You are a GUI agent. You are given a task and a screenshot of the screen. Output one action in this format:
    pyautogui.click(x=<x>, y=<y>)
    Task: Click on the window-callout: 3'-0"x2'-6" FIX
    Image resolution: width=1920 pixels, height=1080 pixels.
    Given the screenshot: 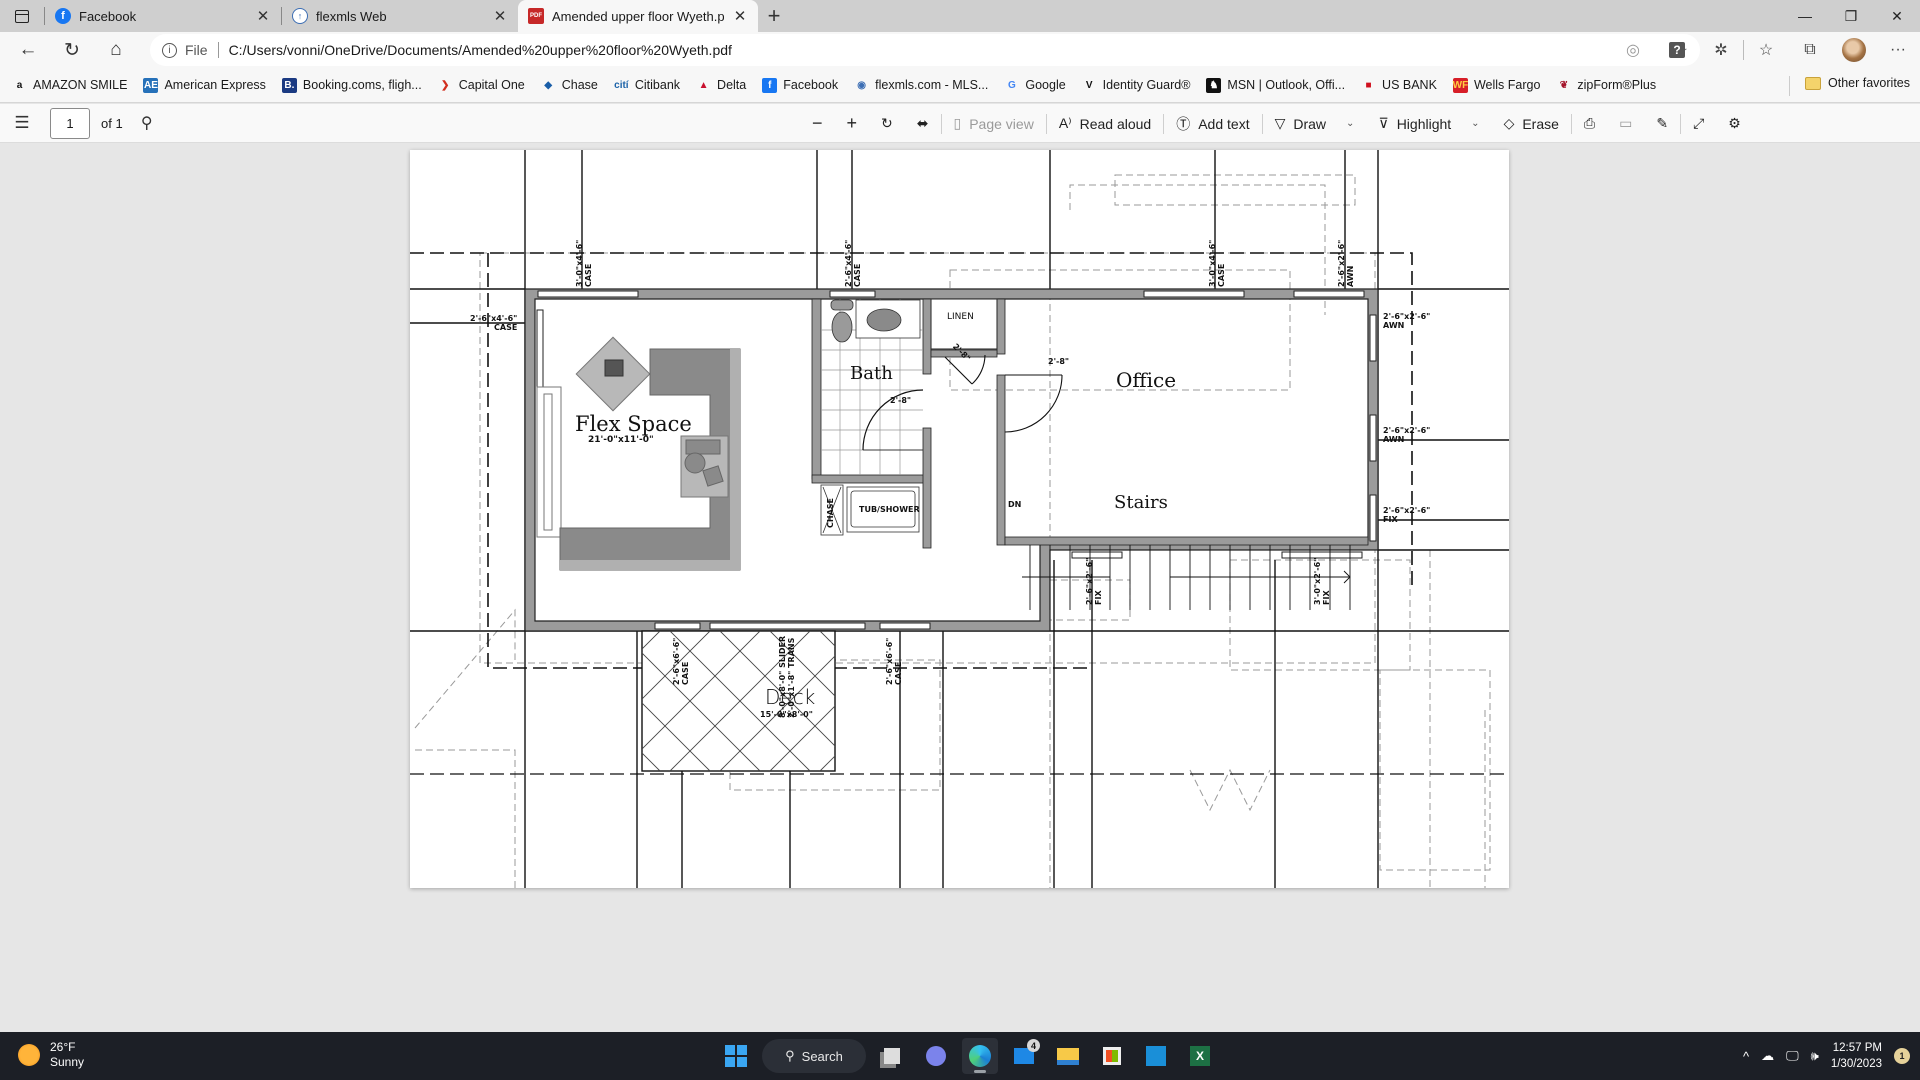 What is the action you would take?
    pyautogui.click(x=1322, y=581)
    